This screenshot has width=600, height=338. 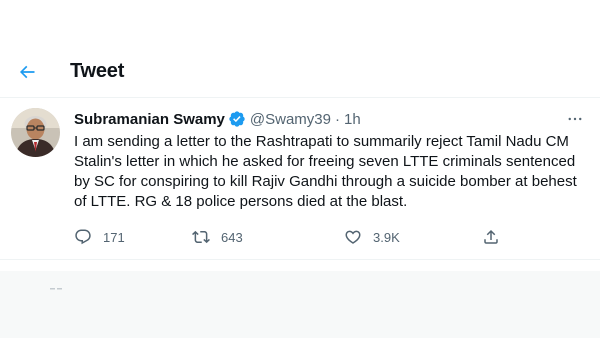 I want to click on share-button, so click(x=491, y=237).